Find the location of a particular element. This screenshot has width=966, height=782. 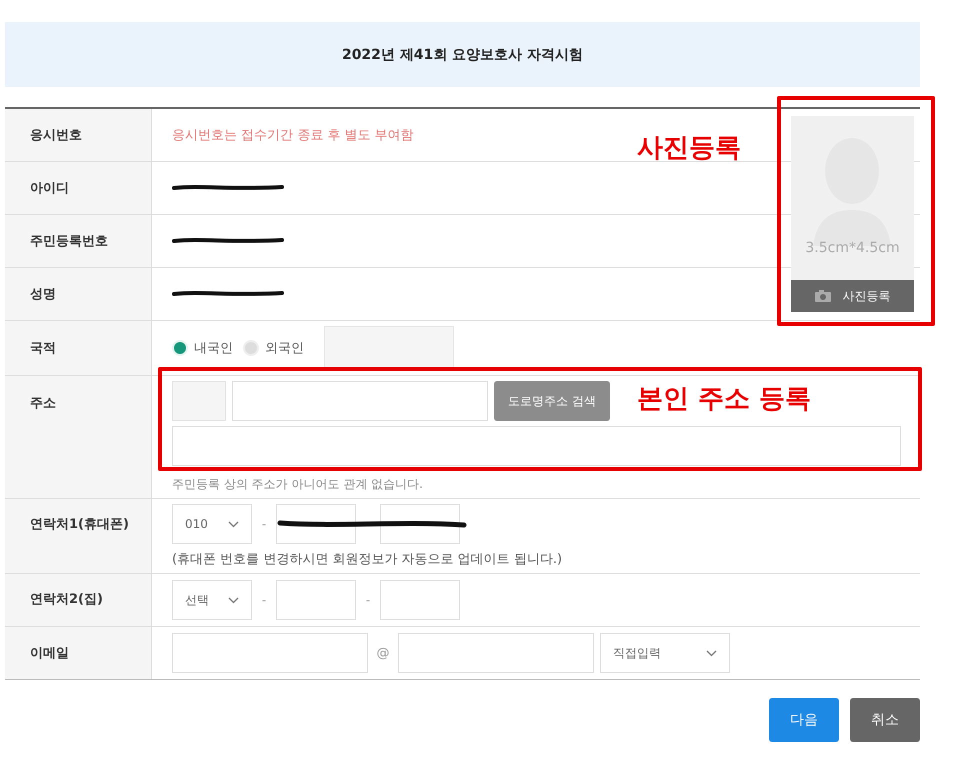

photo-upload-button: 사진등록 is located at coordinates (852, 296).